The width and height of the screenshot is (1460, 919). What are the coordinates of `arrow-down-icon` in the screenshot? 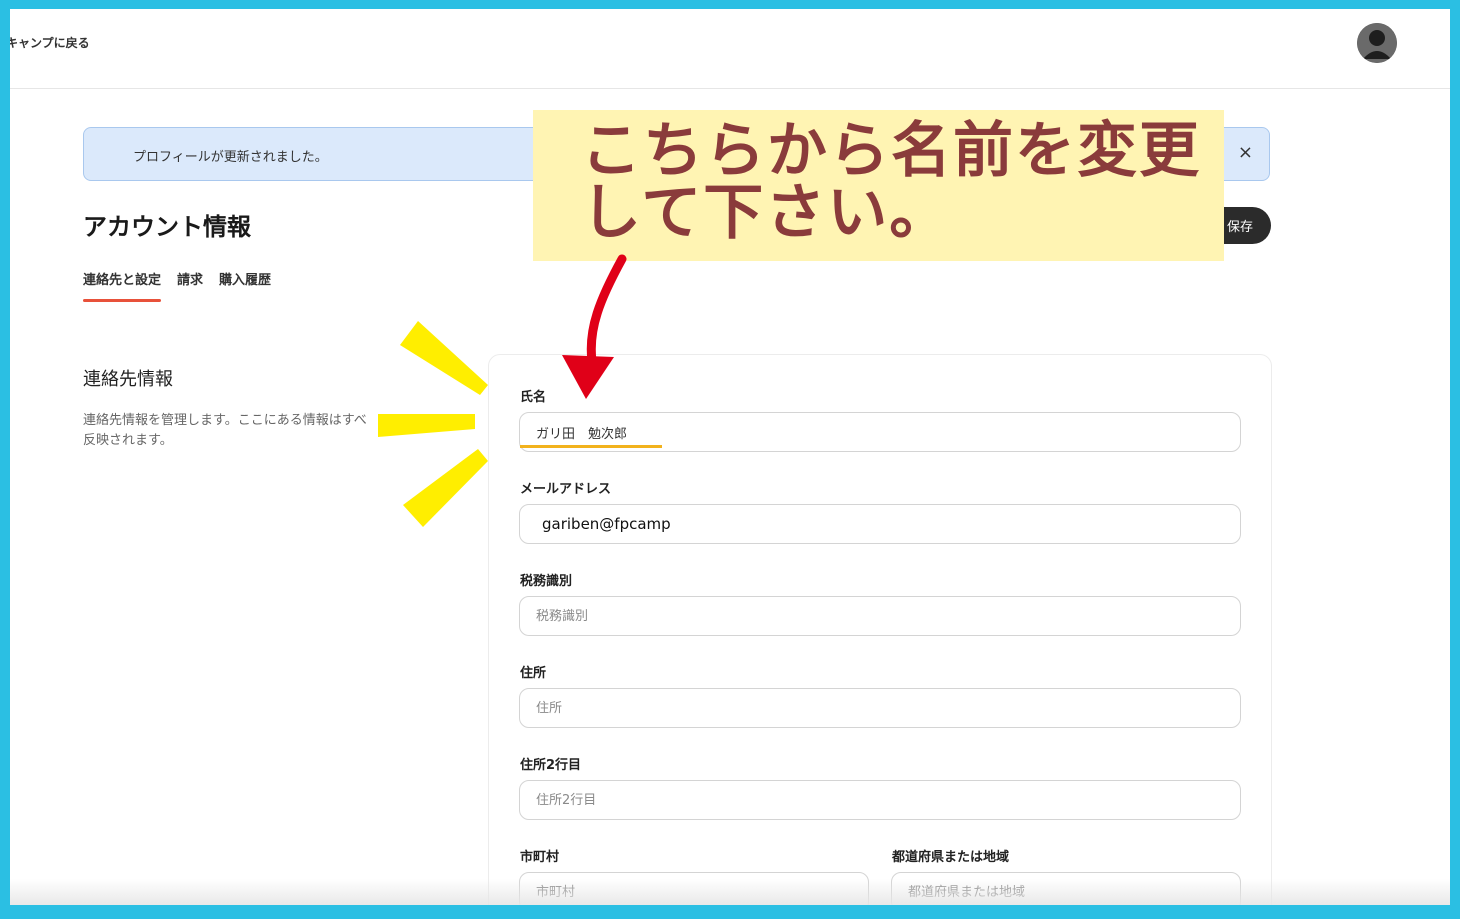 It's located at (594, 326).